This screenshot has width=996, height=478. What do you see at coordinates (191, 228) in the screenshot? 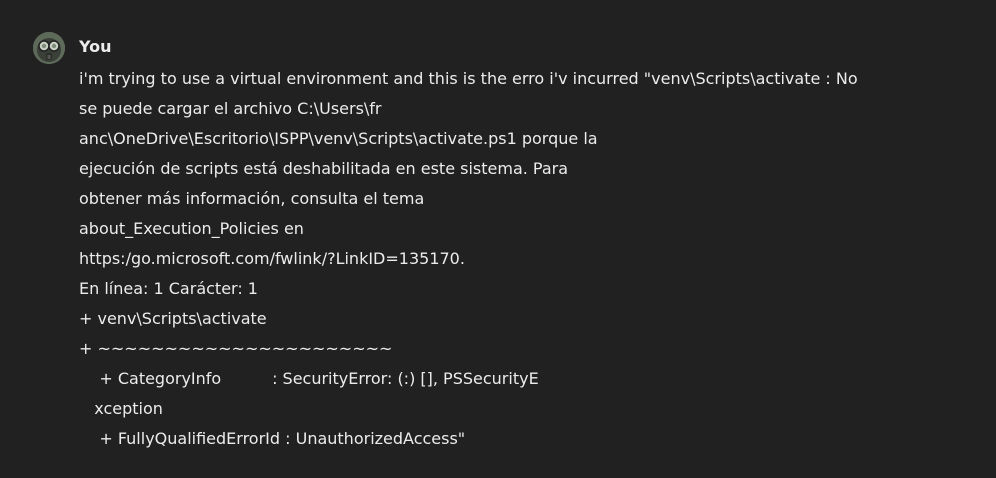
I see `message-line: about_Execution_Policies en` at bounding box center [191, 228].